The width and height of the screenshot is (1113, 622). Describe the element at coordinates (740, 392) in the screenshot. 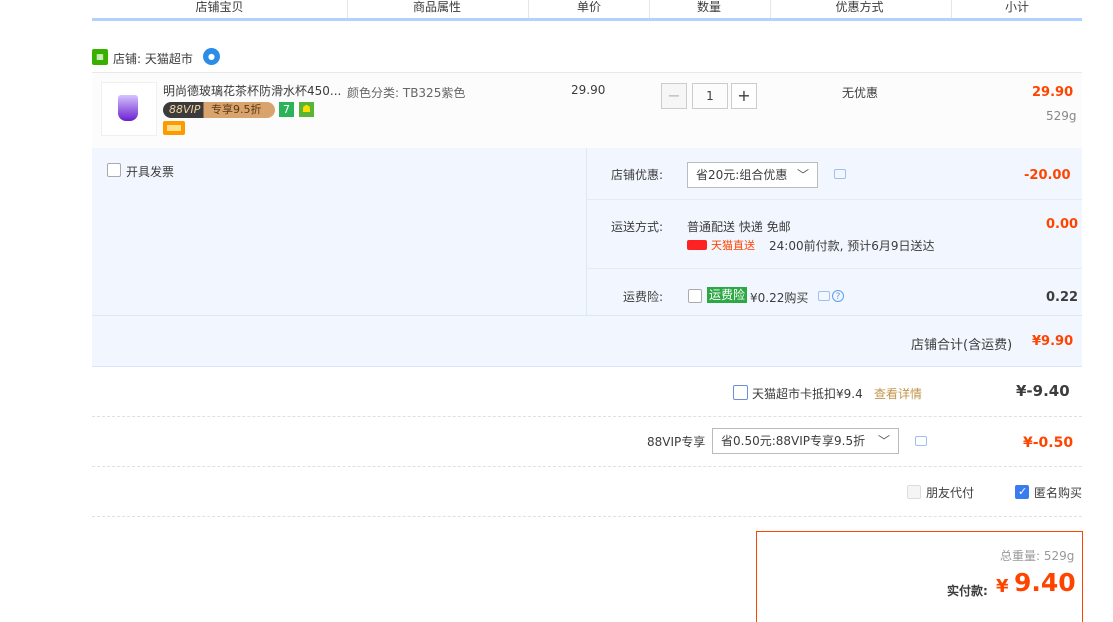

I see `card-deduct-checkbox` at that location.